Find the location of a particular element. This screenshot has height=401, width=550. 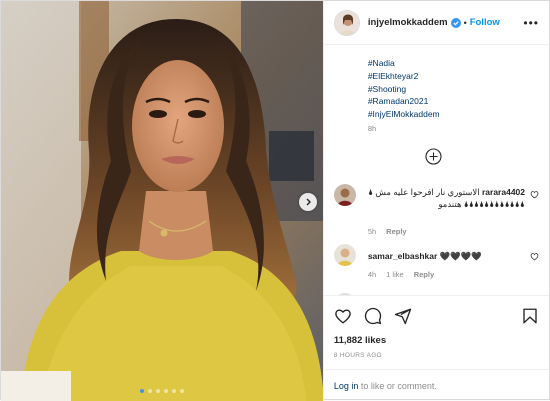

follow-button: Follow is located at coordinates (485, 22).